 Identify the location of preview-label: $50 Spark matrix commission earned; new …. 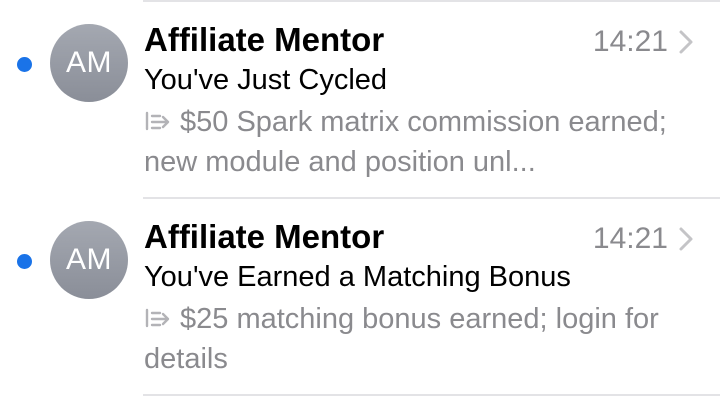
(405, 142).